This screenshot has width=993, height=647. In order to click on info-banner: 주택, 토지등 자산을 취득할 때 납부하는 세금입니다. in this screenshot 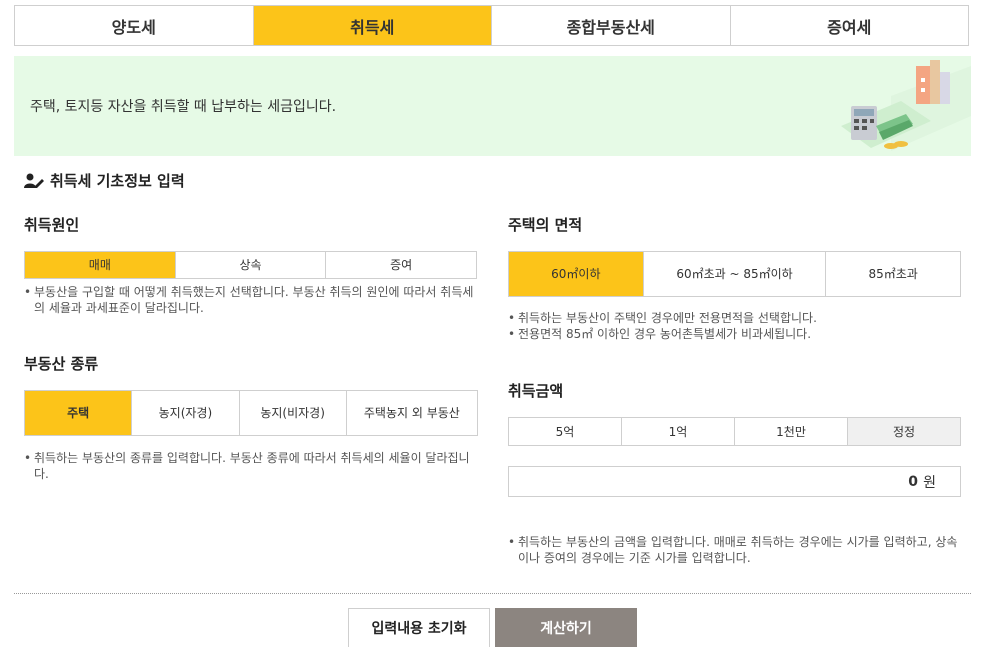, I will do `click(492, 106)`.